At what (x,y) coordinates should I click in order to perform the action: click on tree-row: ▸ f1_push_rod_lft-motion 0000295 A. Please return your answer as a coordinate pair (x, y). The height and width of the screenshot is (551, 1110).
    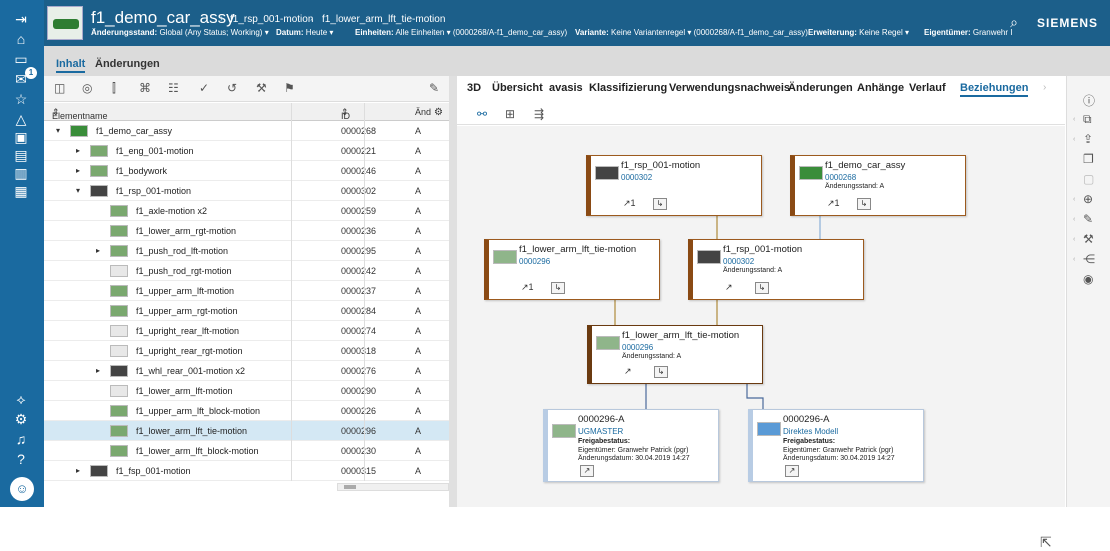
    Looking at the image, I should click on (246, 251).